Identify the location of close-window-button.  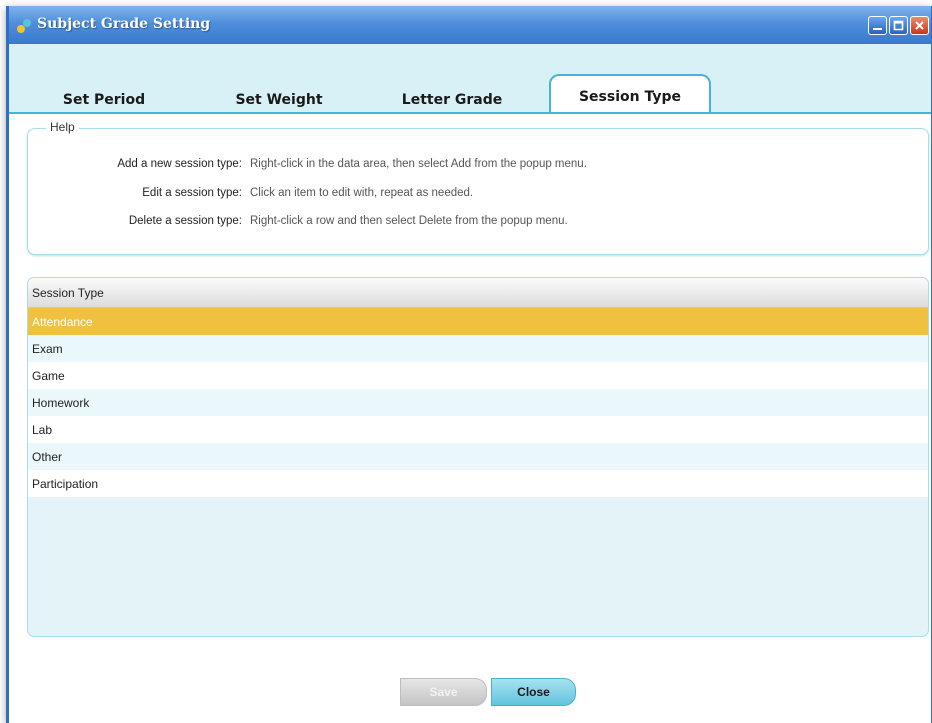
(919, 25).